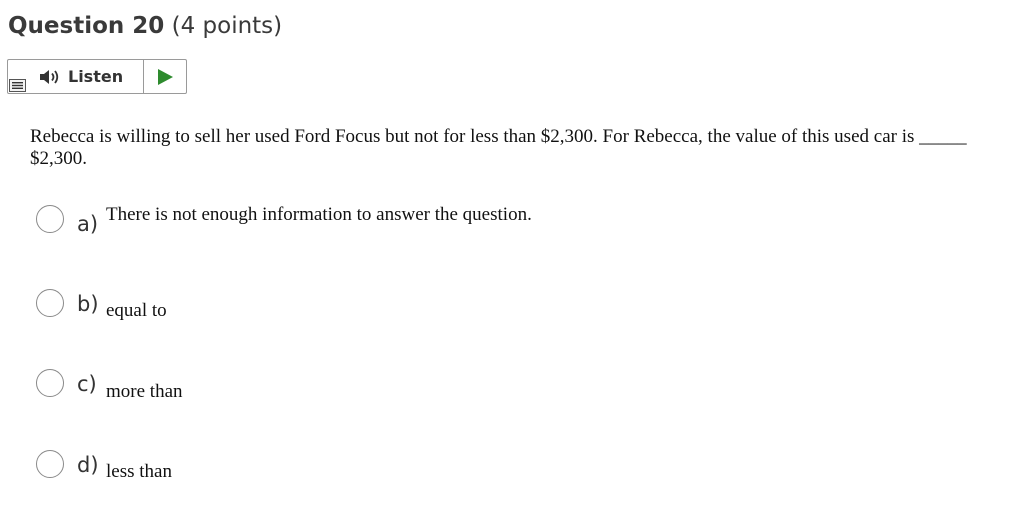 This screenshot has width=1032, height=523. I want to click on play-icon, so click(165, 77).